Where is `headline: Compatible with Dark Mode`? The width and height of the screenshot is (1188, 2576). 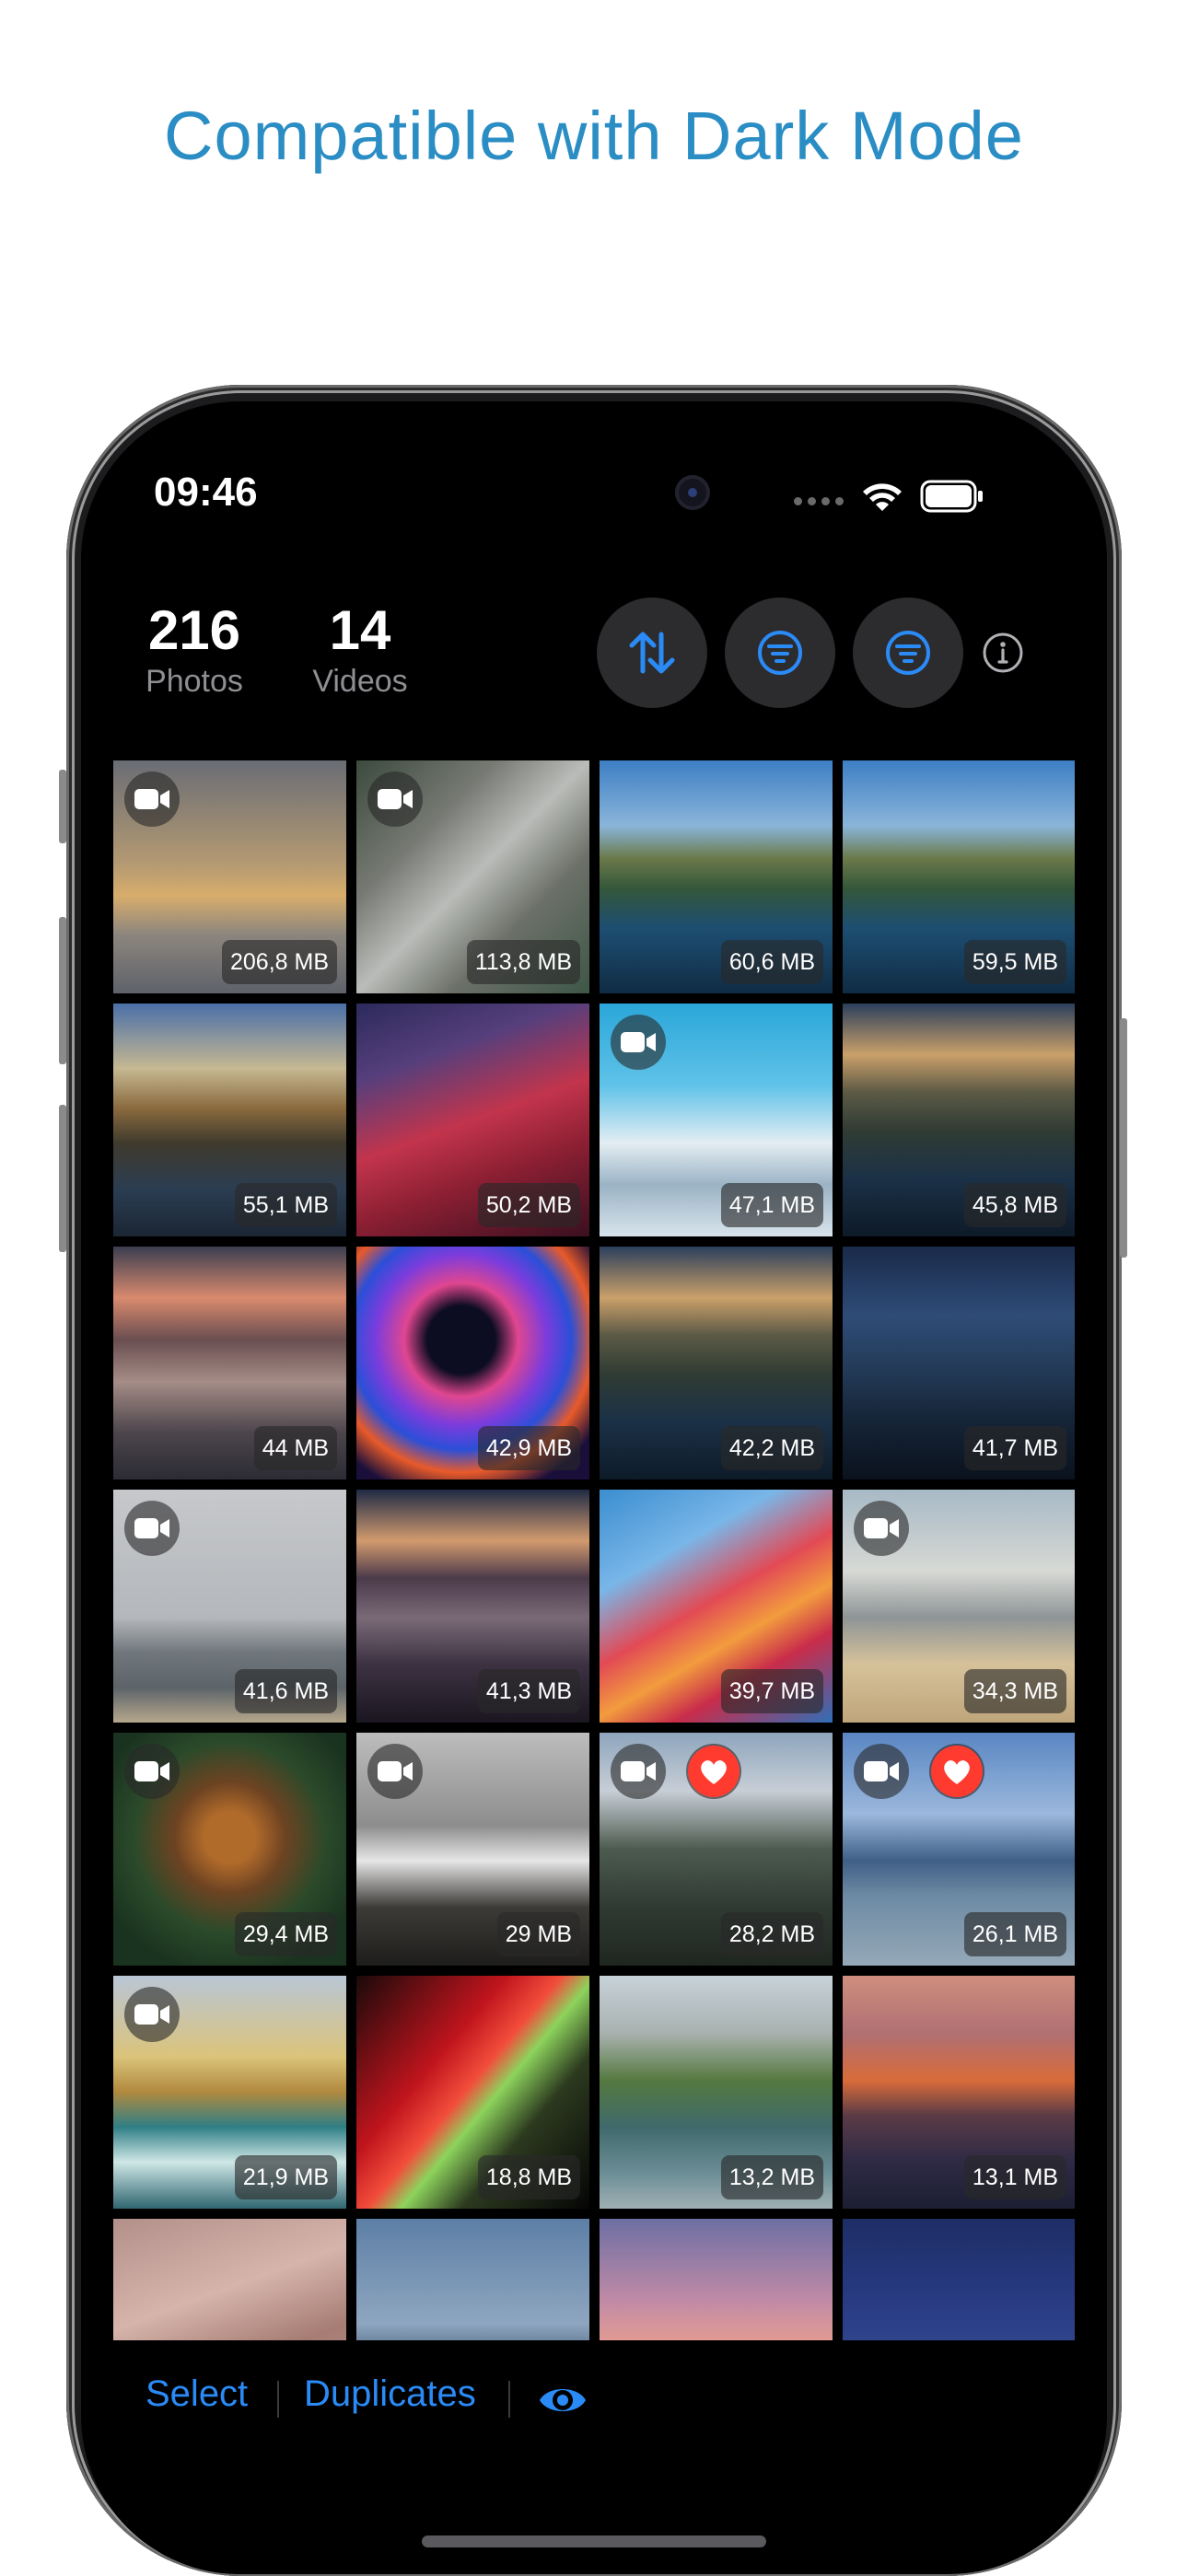 headline: Compatible with Dark Mode is located at coordinates (594, 136).